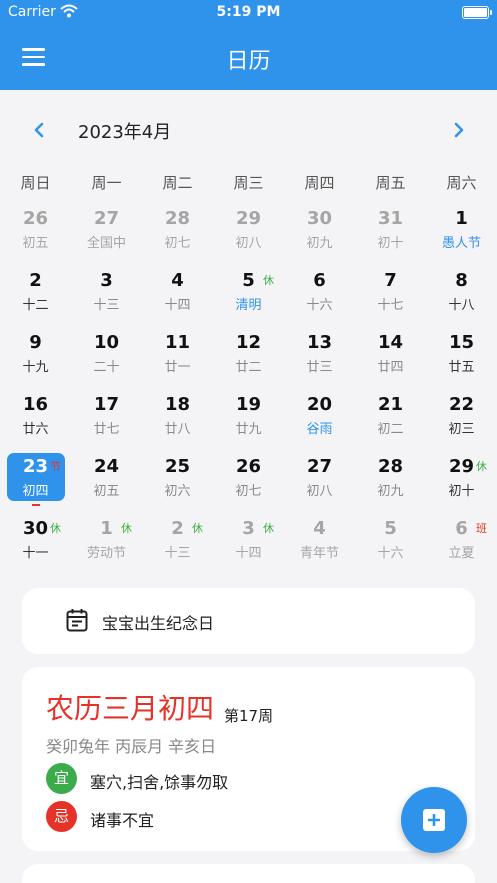 This screenshot has height=883, width=497. What do you see at coordinates (106, 295) in the screenshot?
I see `calendar-day: 3 十三` at bounding box center [106, 295].